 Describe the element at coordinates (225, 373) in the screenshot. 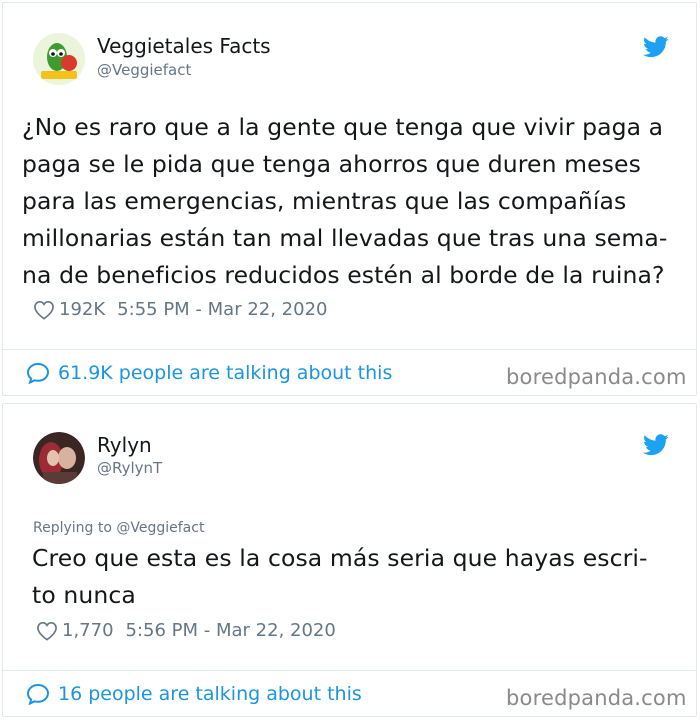

I see `talking-text: 61.9K people are talking about this` at that location.